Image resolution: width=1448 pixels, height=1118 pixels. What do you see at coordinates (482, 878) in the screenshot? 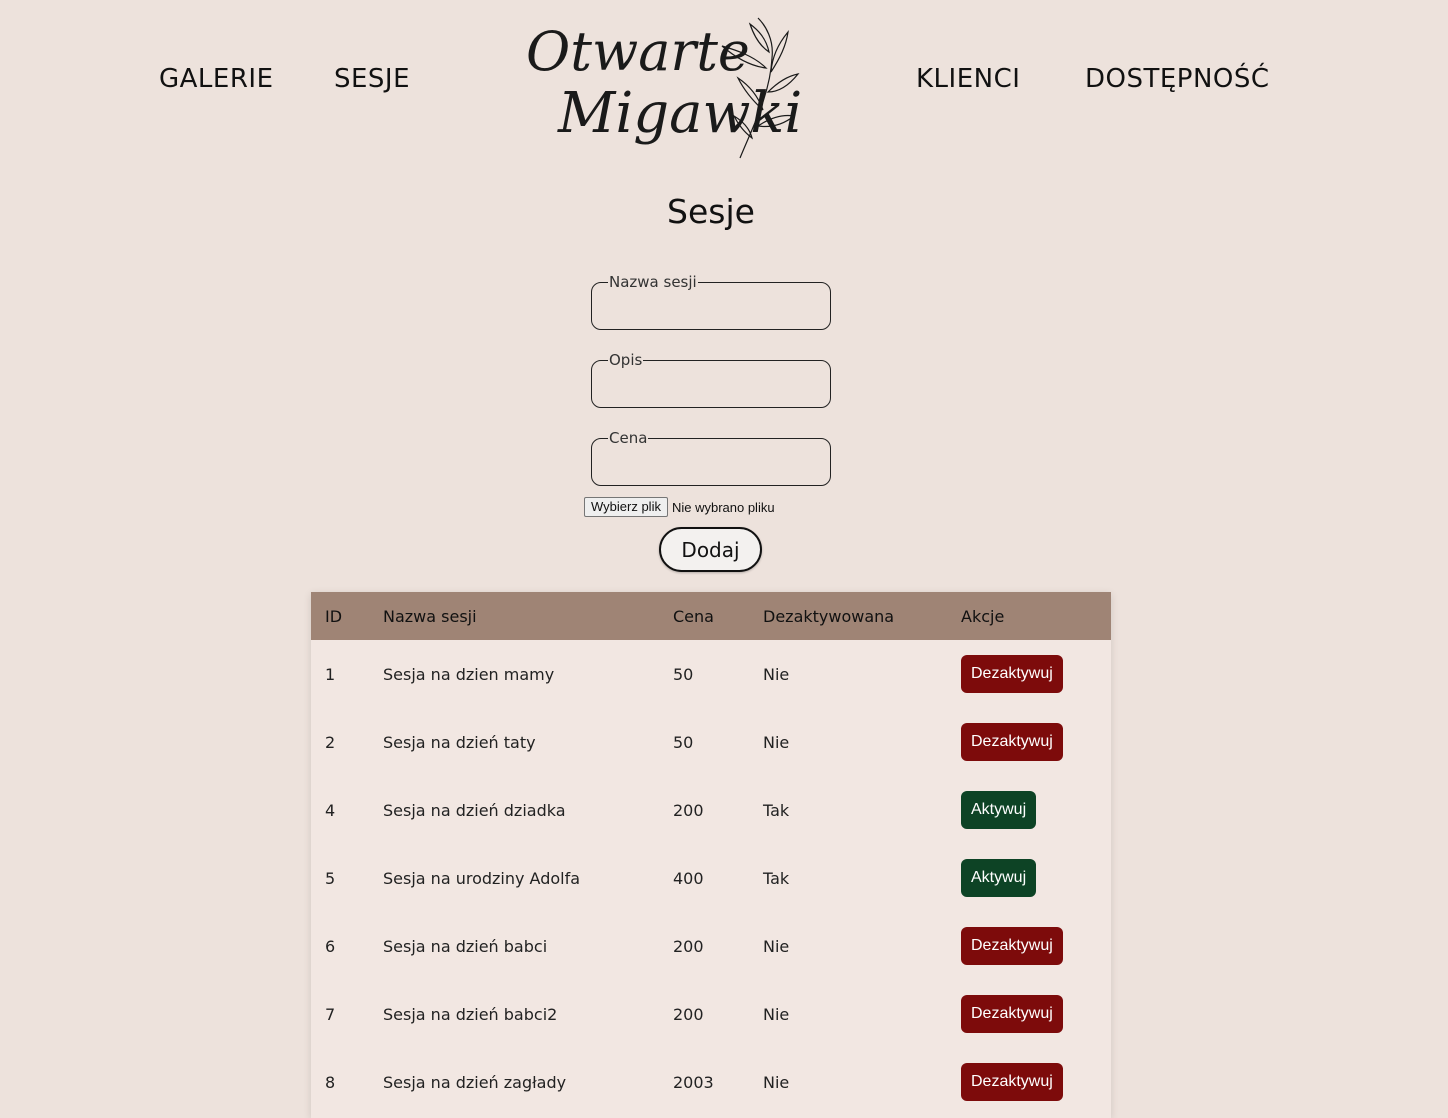
I see `cell-name: Sesja na urodziny Adolfa` at bounding box center [482, 878].